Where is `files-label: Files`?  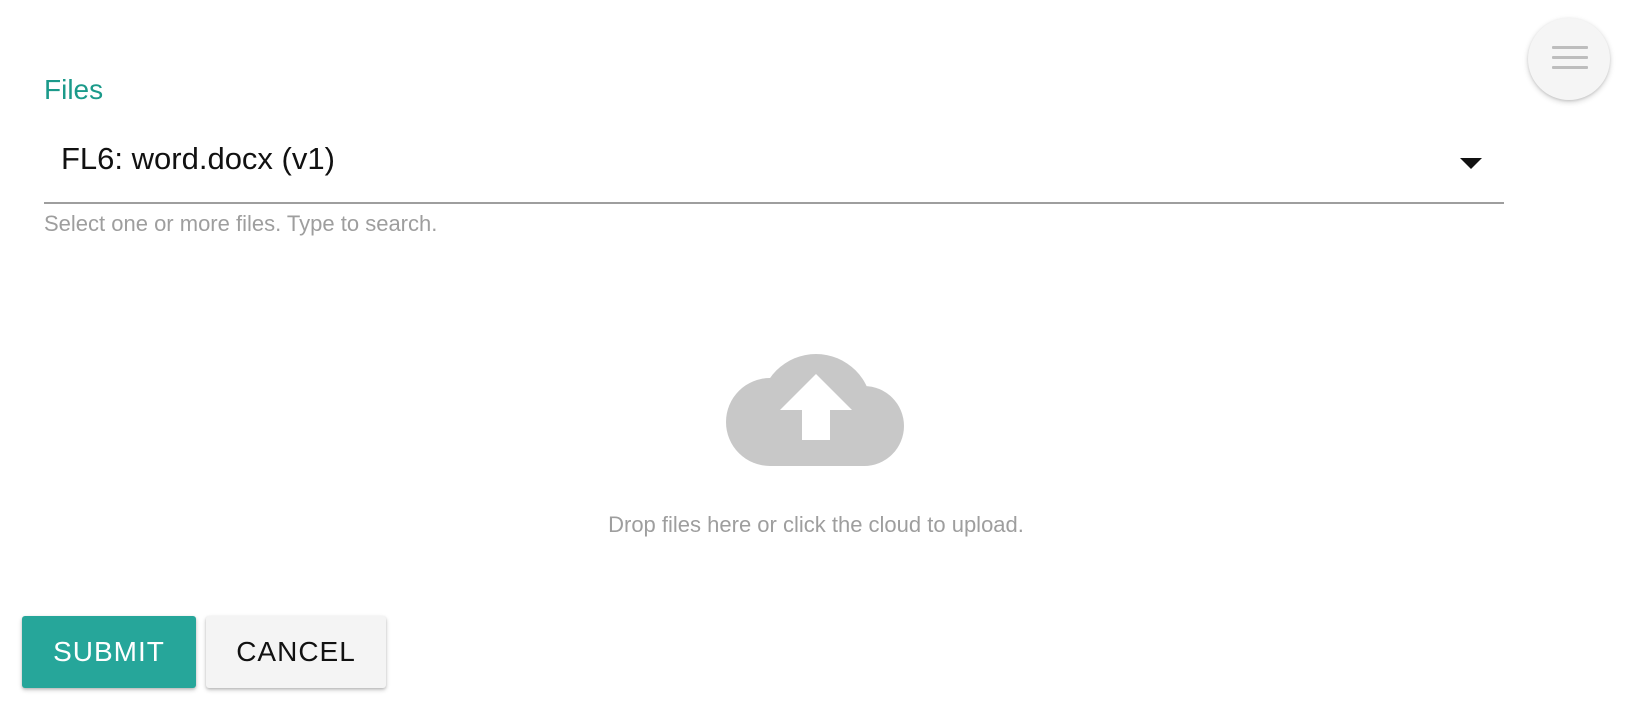
files-label: Files is located at coordinates (74, 89).